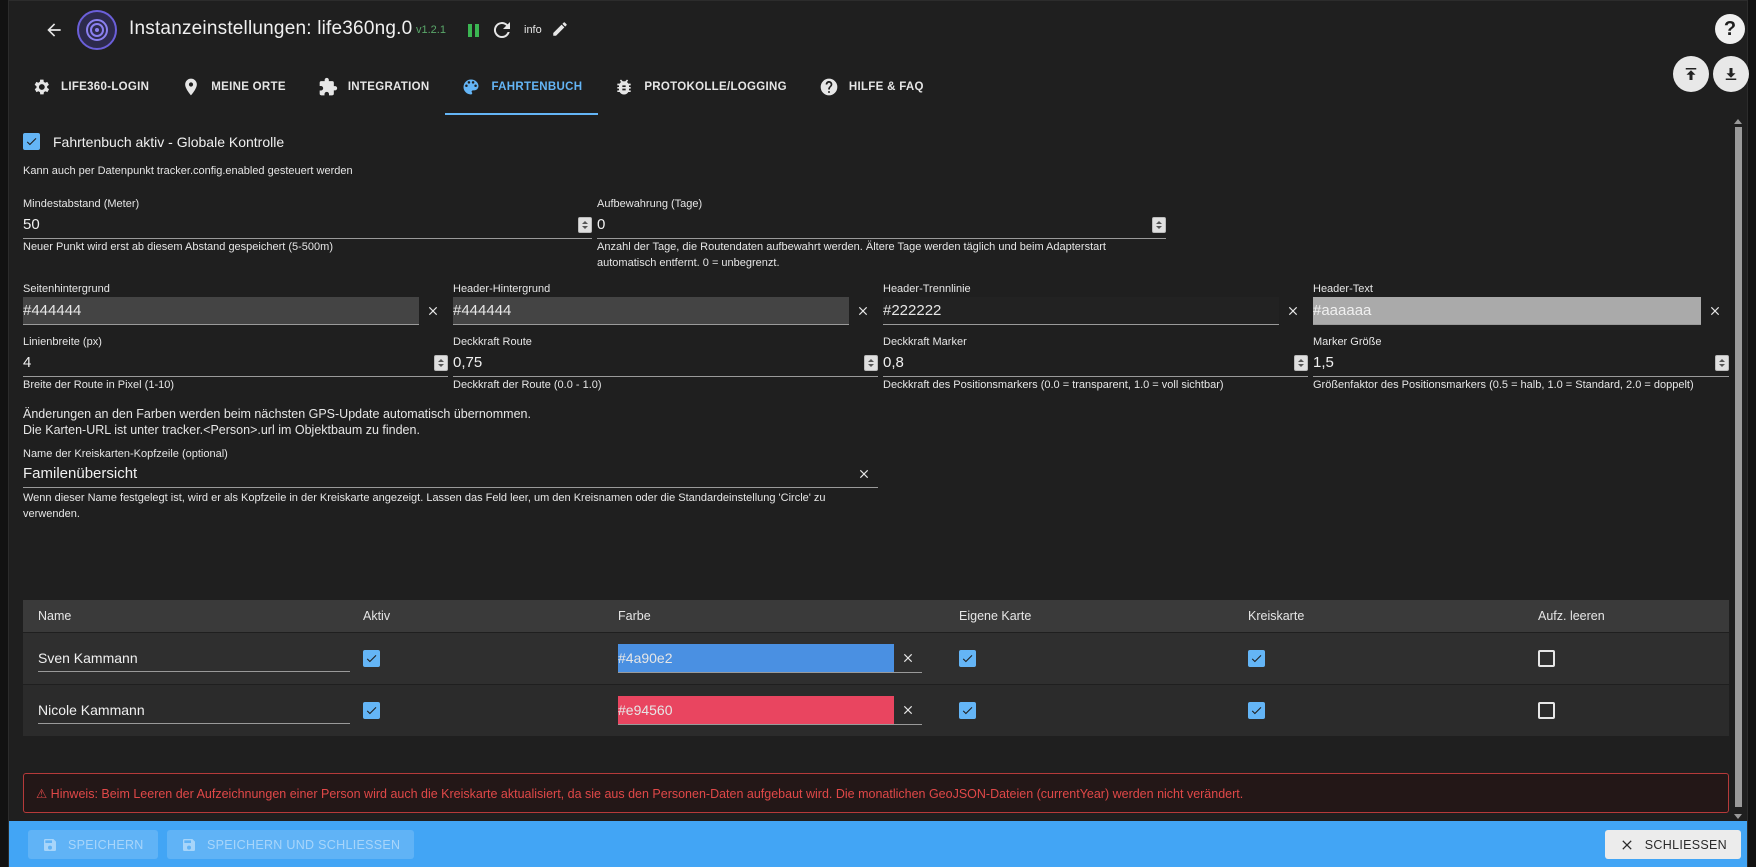  Describe the element at coordinates (450, 474) in the screenshot. I see `circle-header-input: Familenübersicht` at that location.